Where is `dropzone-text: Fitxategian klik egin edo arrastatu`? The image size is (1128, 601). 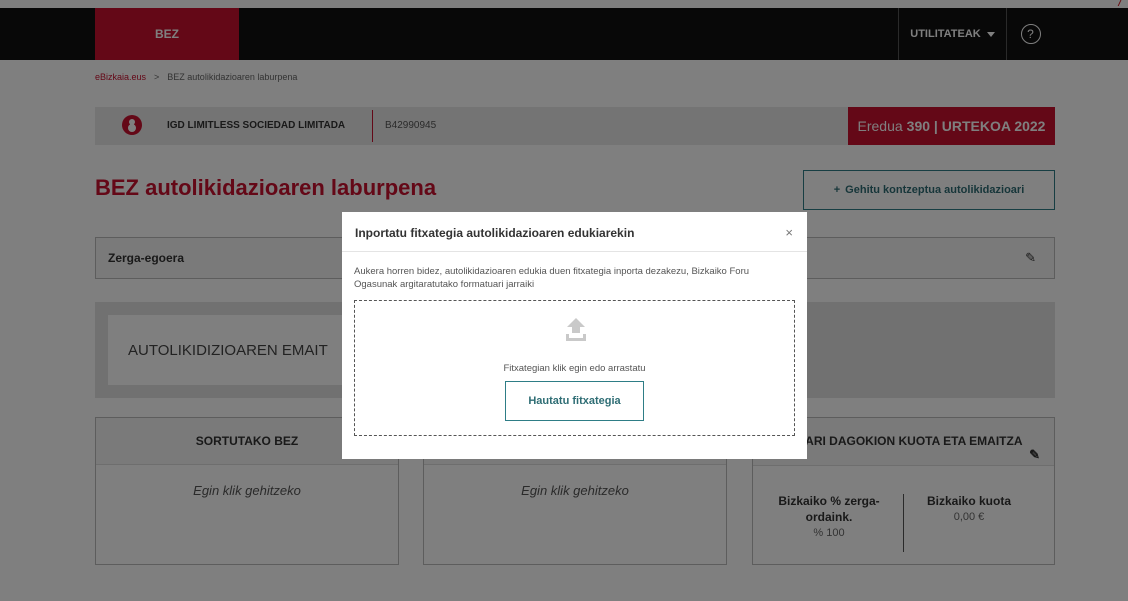 dropzone-text: Fitxategian klik egin edo arrastatu is located at coordinates (574, 368).